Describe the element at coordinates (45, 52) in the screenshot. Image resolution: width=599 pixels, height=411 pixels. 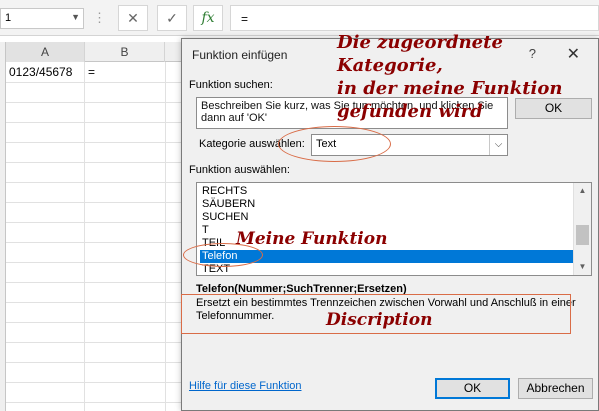
I see `column-header-a: A` at that location.